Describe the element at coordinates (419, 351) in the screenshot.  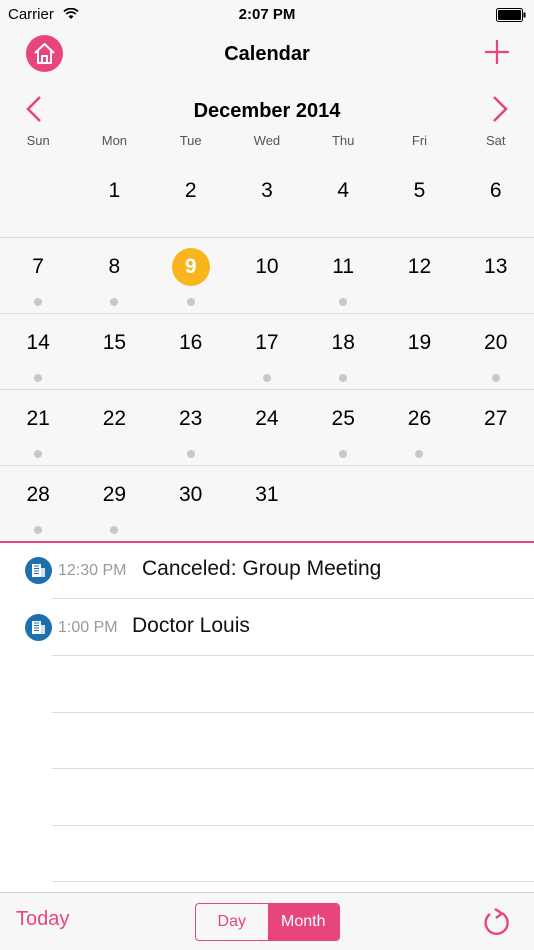
I see `day-cell: 19` at that location.